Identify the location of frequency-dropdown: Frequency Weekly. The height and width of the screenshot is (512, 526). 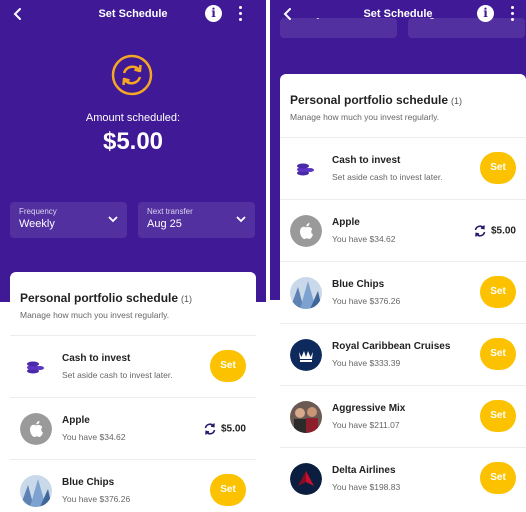
(68, 220).